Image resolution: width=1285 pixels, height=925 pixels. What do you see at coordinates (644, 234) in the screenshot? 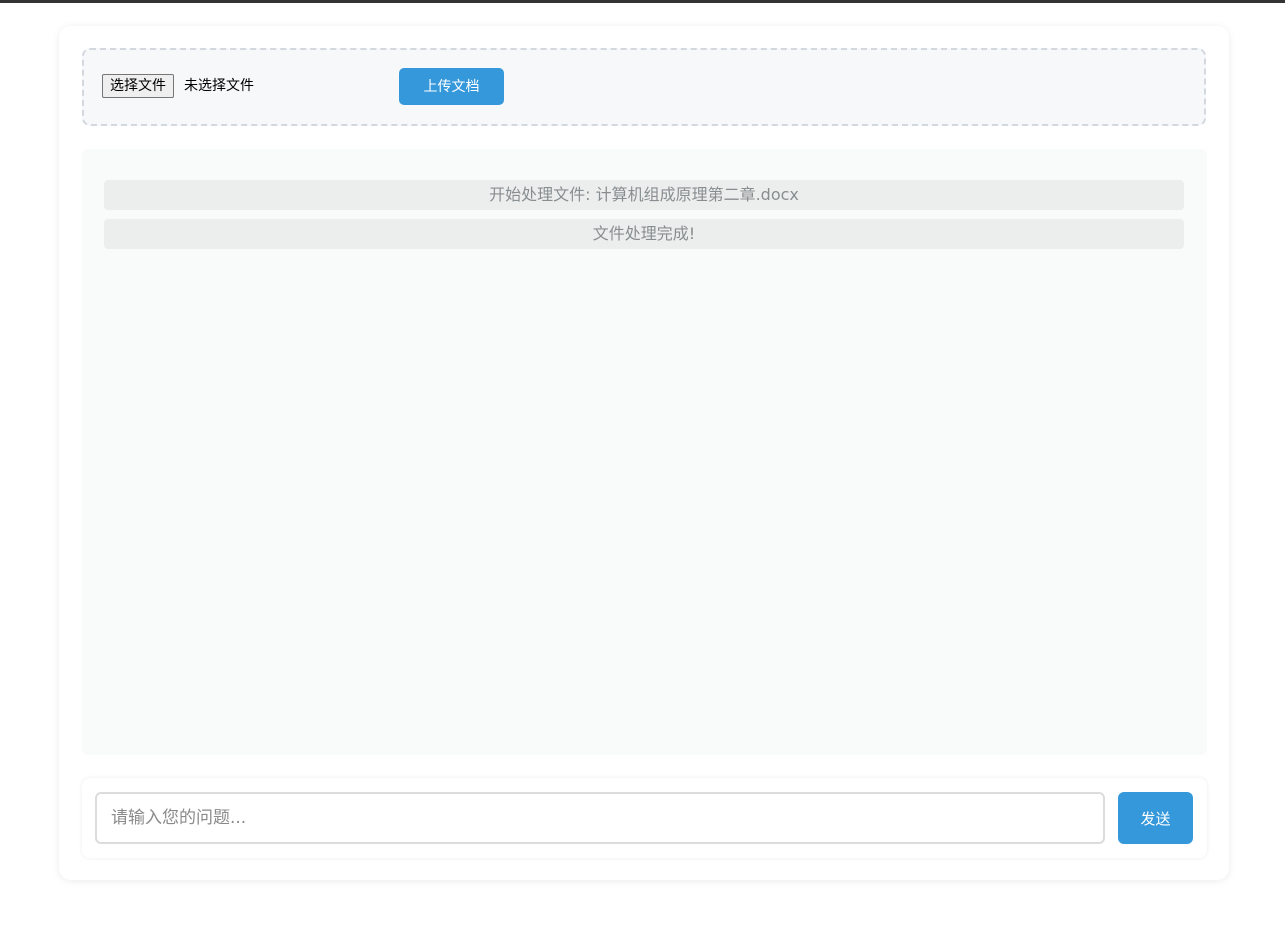
I see `log-message: 文件处理完成!` at bounding box center [644, 234].